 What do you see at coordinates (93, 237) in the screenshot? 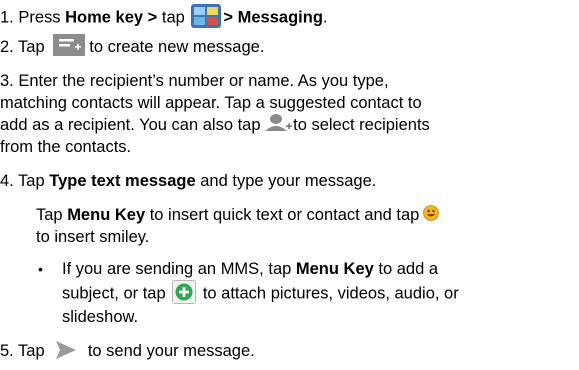
I see `step-4-sub-line-2: to insert smiley.` at bounding box center [93, 237].